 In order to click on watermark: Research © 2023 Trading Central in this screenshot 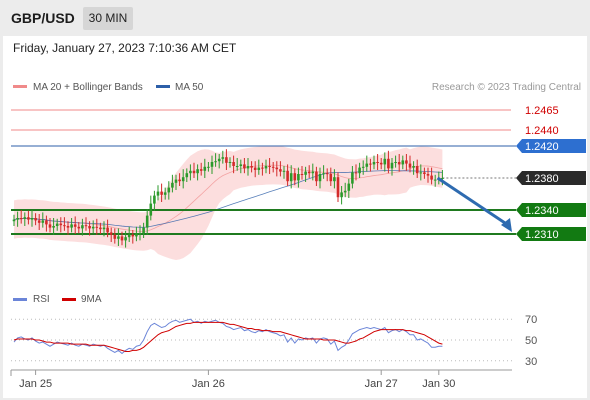, I will do `click(506, 87)`.